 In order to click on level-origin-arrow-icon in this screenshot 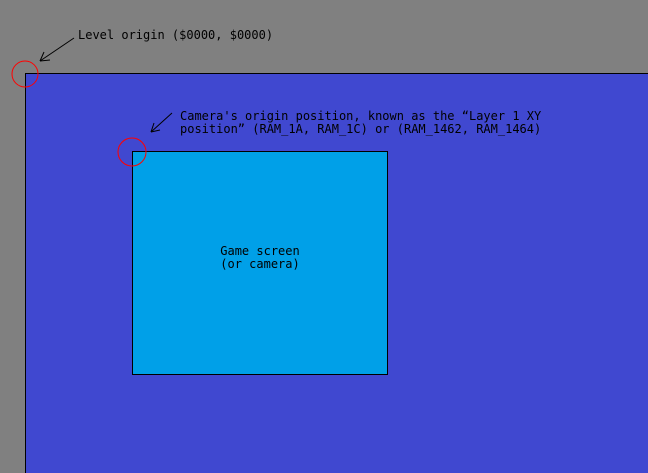, I will do `click(57, 49)`.